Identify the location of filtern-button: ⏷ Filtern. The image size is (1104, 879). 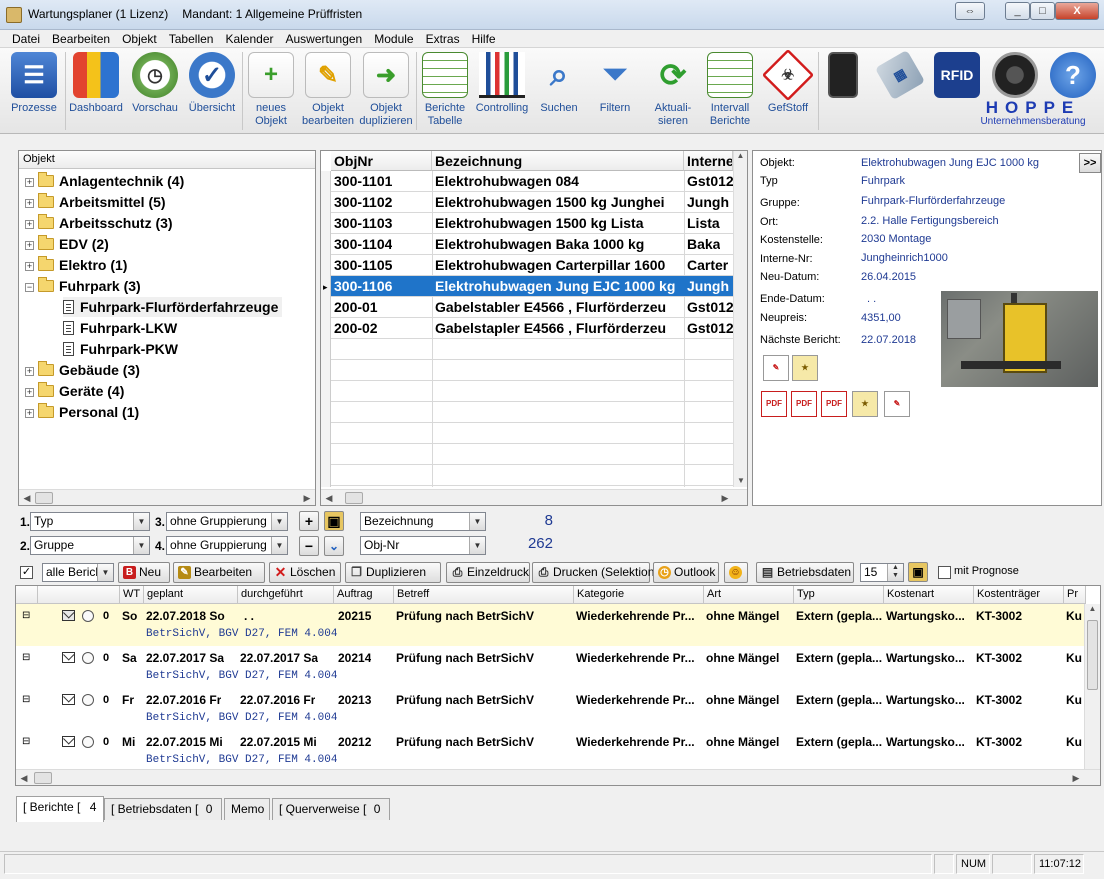
(615, 91).